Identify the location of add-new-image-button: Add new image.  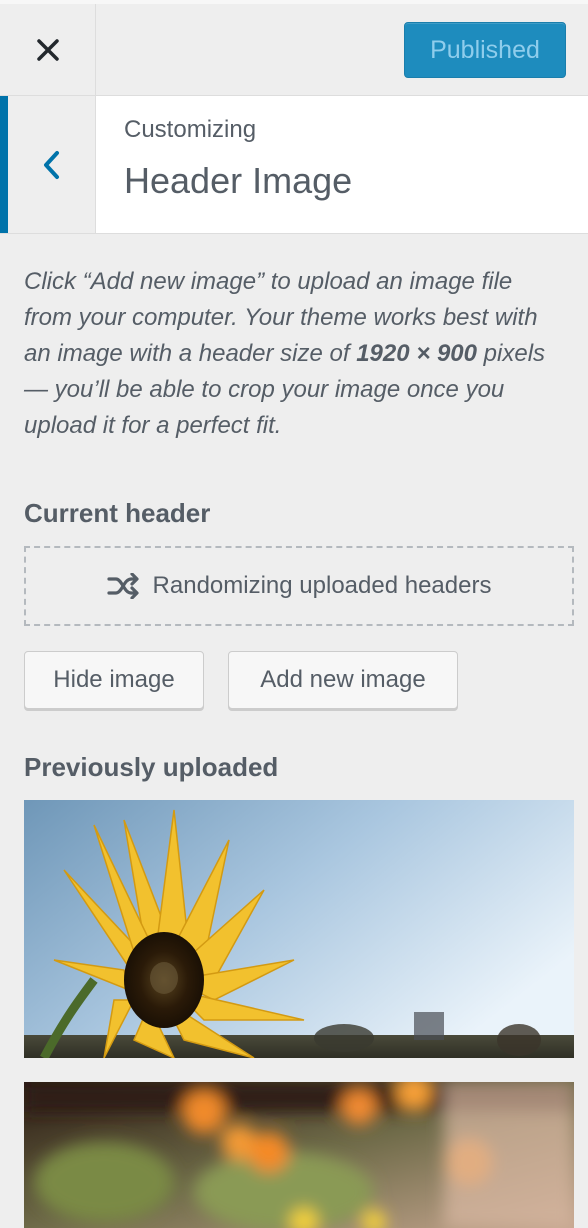
(343, 680).